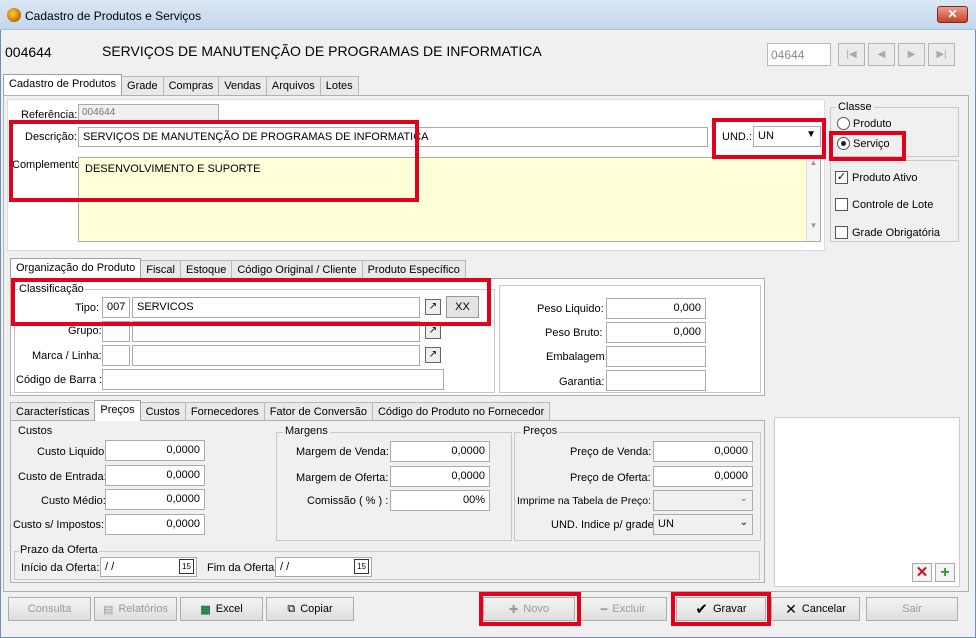  I want to click on controle-lote-checkbox: Controle de Lote, so click(884, 204).